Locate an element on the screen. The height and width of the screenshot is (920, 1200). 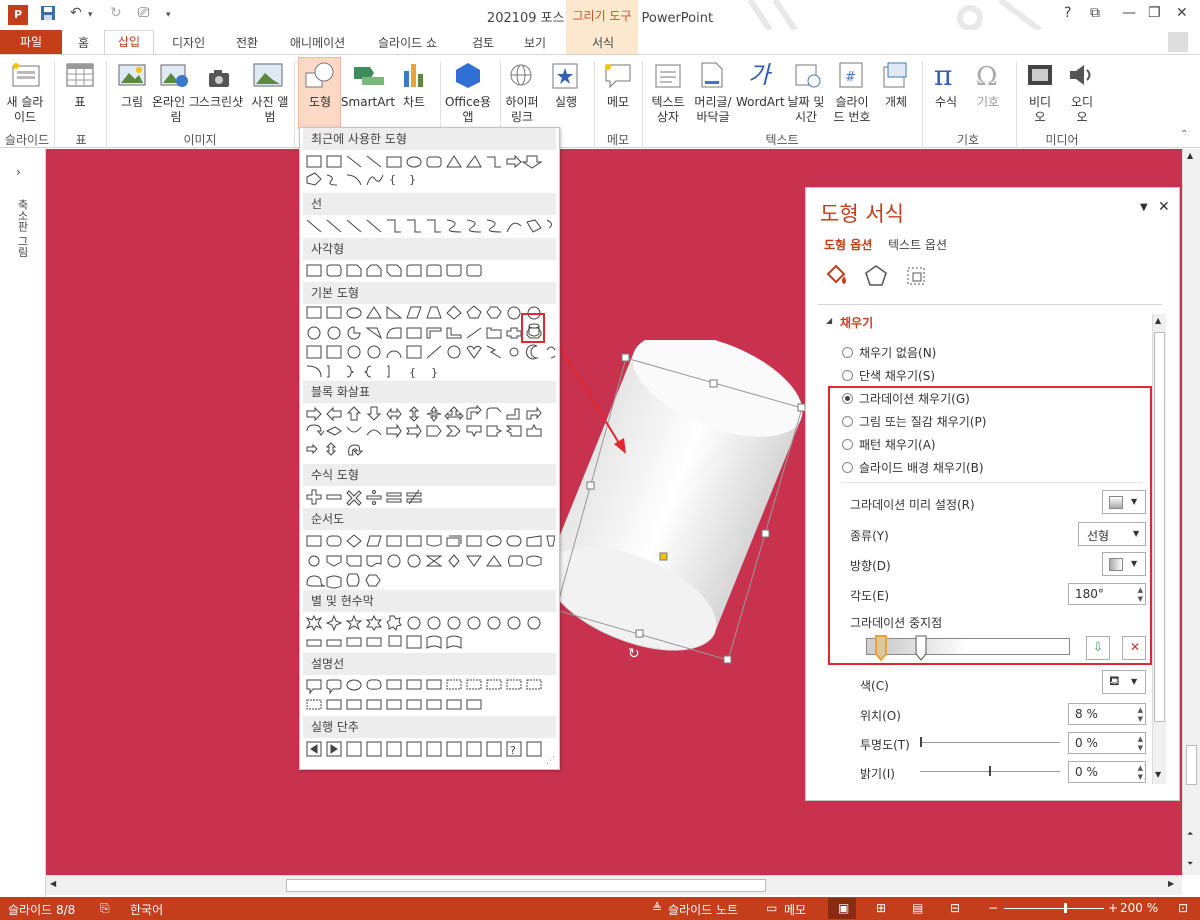
shape-row-lines is located at coordinates (430, 227).